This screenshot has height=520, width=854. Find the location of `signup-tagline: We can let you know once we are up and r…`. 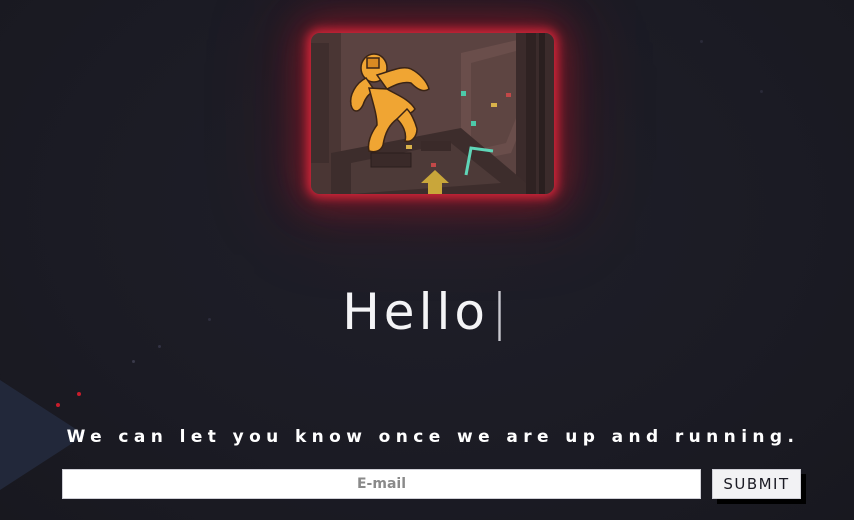

signup-tagline: We can let you know once we are up and r… is located at coordinates (433, 437).